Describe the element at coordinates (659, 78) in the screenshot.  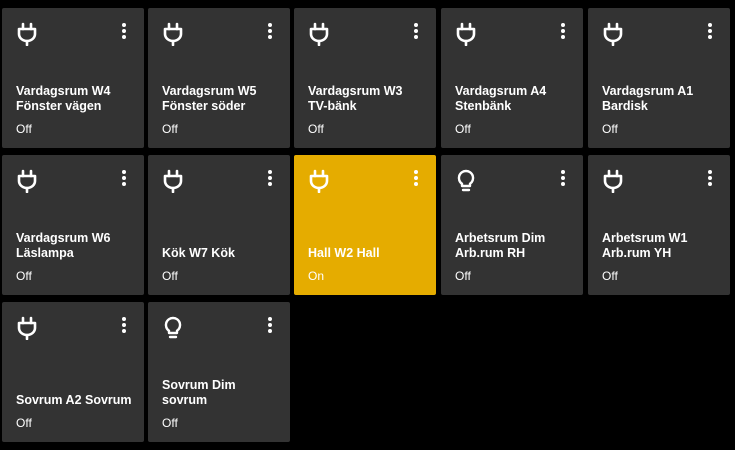
I see `entity-tile: Vardagsrum A1 Bardisk Off` at that location.